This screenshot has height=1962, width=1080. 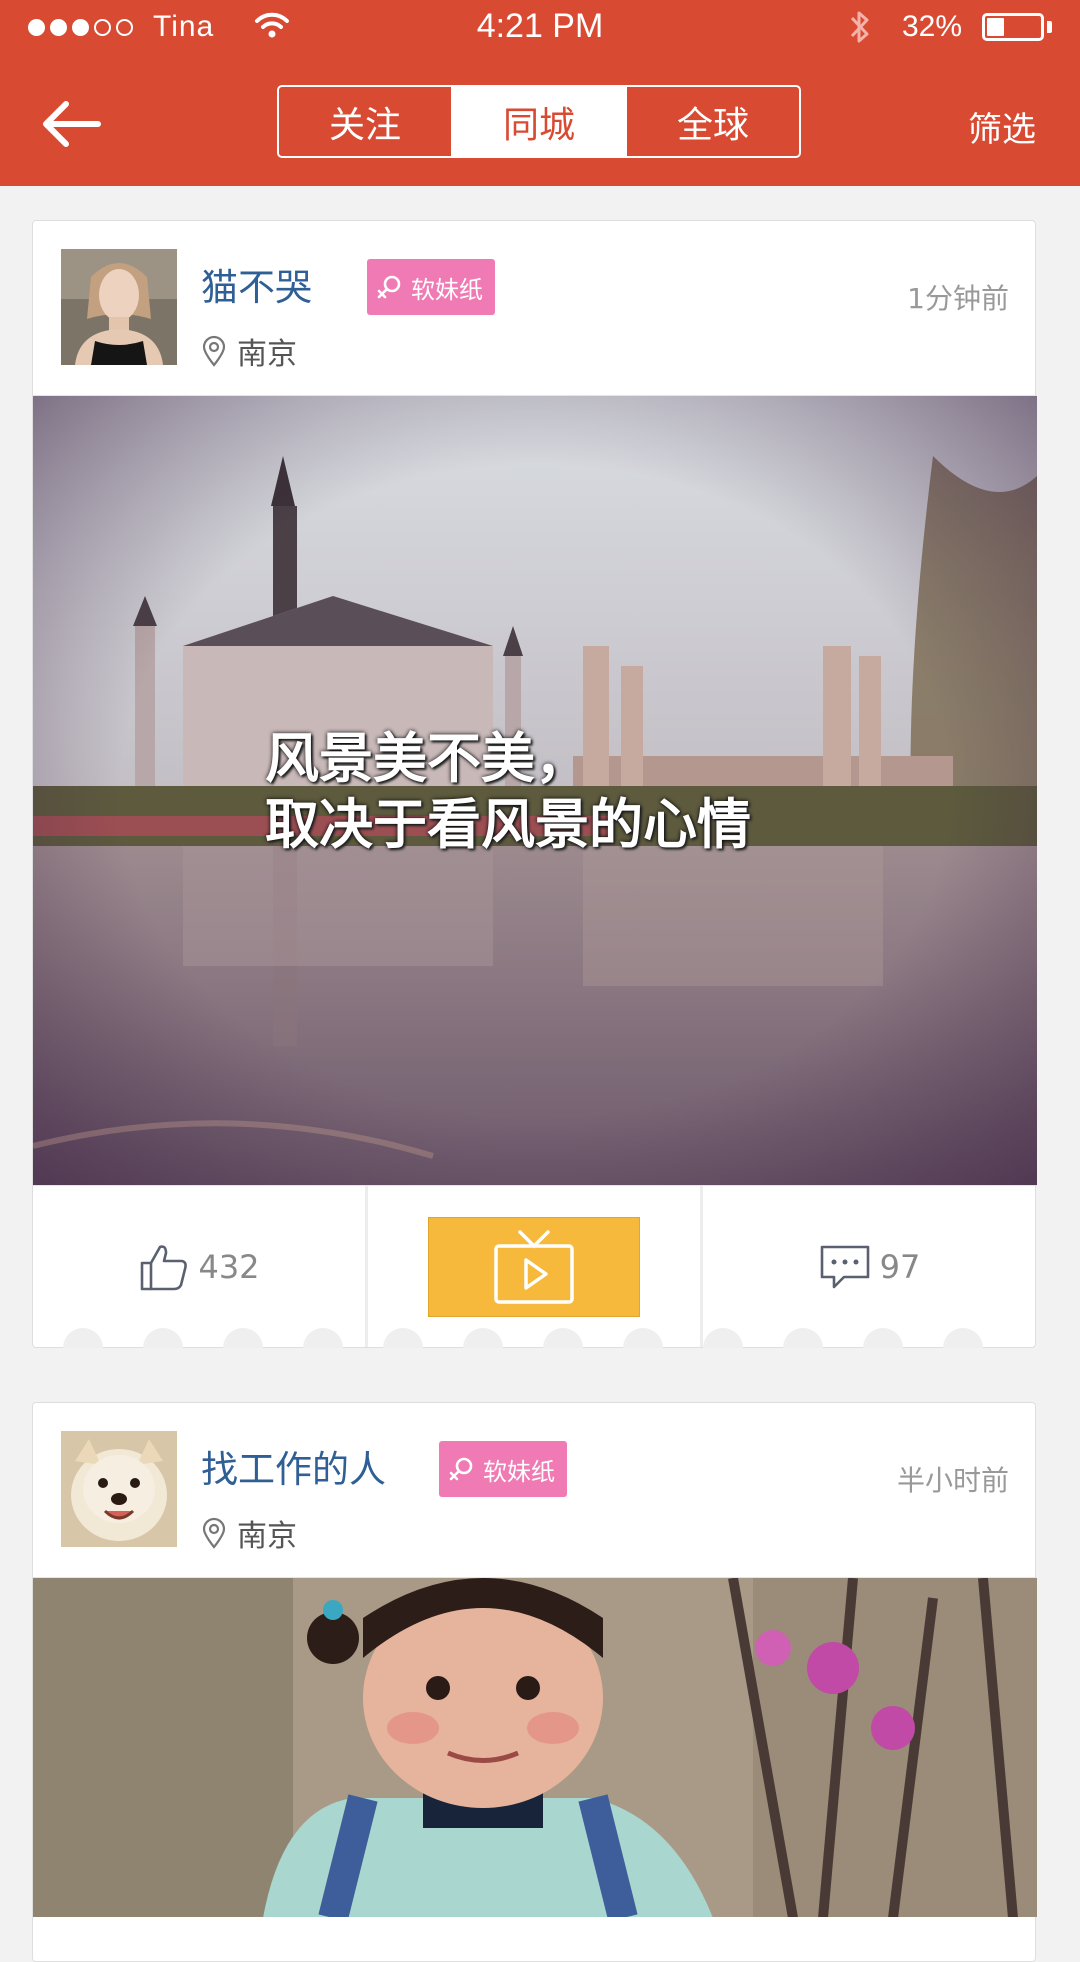 I want to click on comment-button: 97, so click(x=867, y=1266).